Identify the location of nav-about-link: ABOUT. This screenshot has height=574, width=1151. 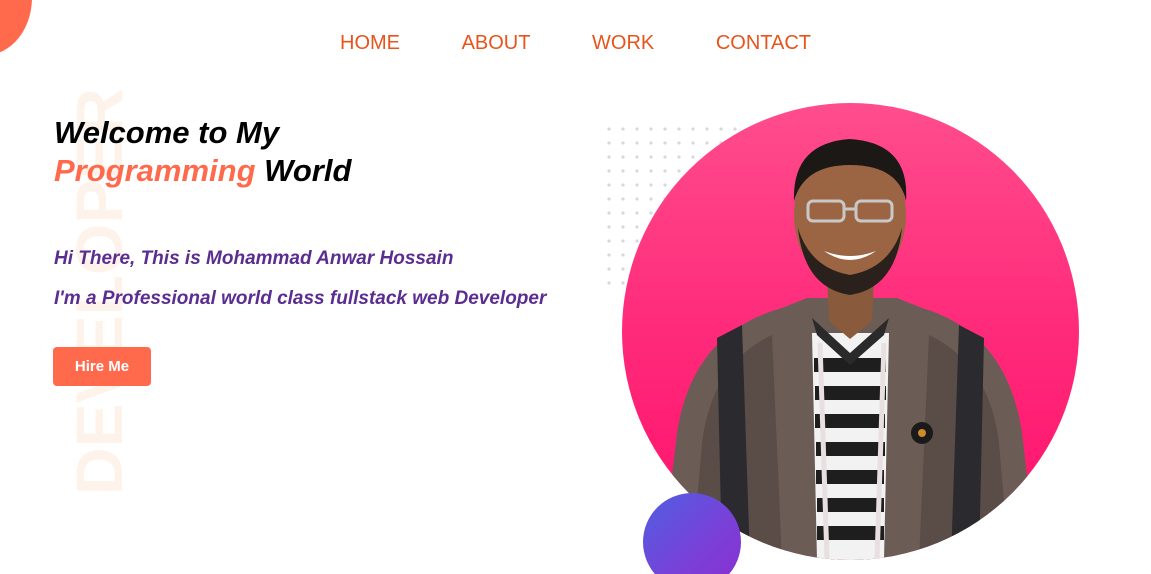
(496, 43).